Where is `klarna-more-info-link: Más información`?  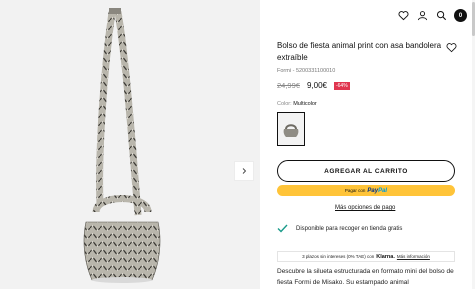
klarna-more-info-link: Más información is located at coordinates (413, 256).